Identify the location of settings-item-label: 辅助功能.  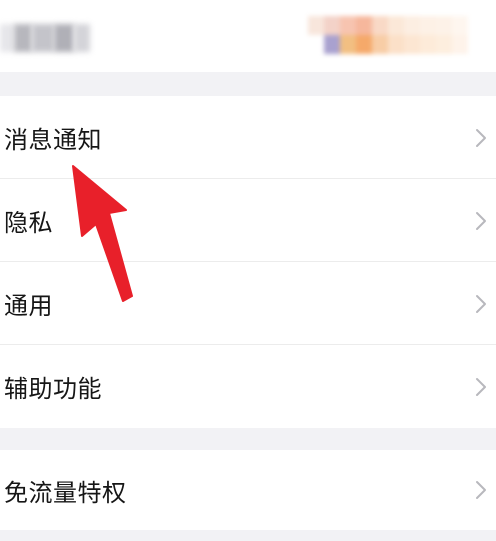
(53, 389).